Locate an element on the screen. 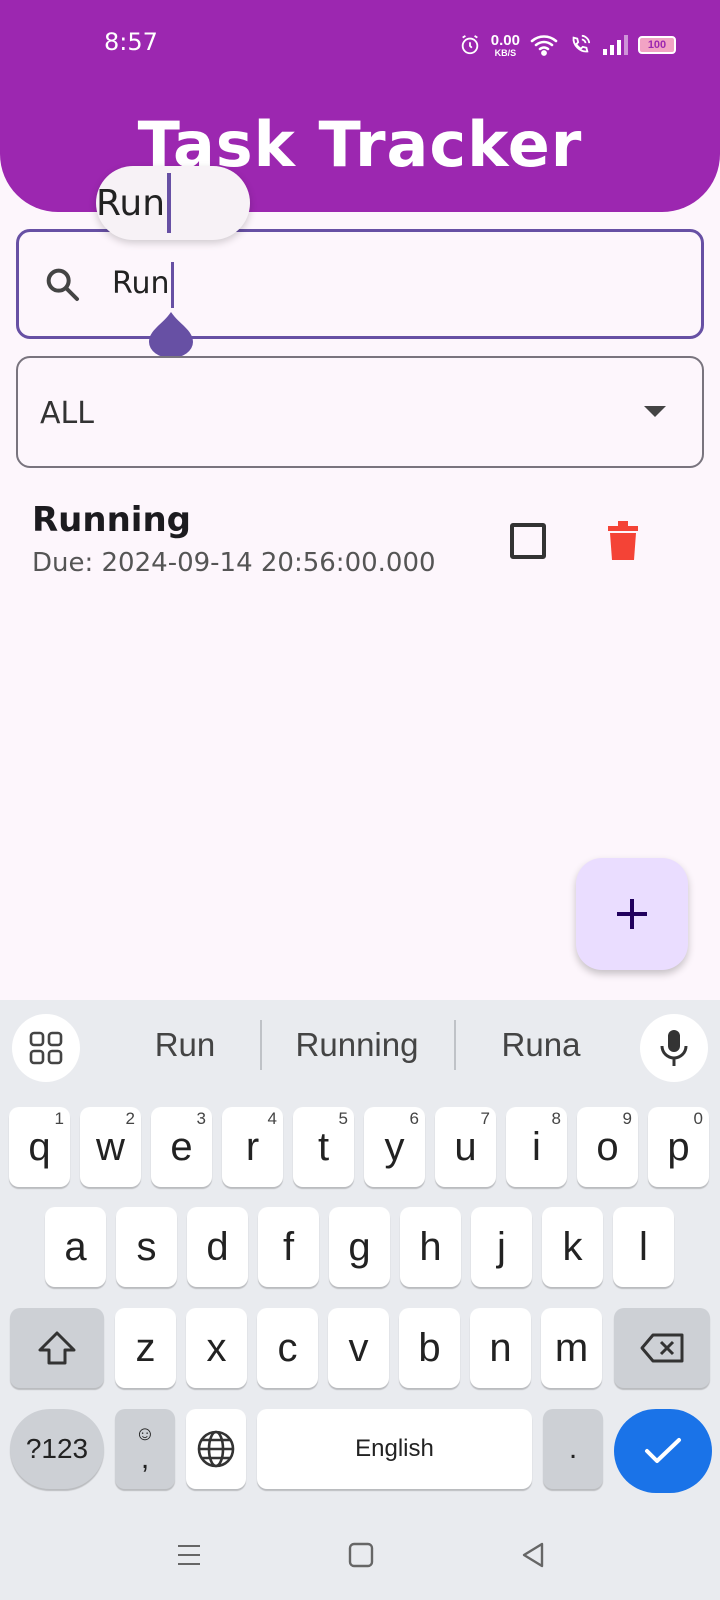 This screenshot has width=720, height=1600. space-key: English is located at coordinates (394, 1449).